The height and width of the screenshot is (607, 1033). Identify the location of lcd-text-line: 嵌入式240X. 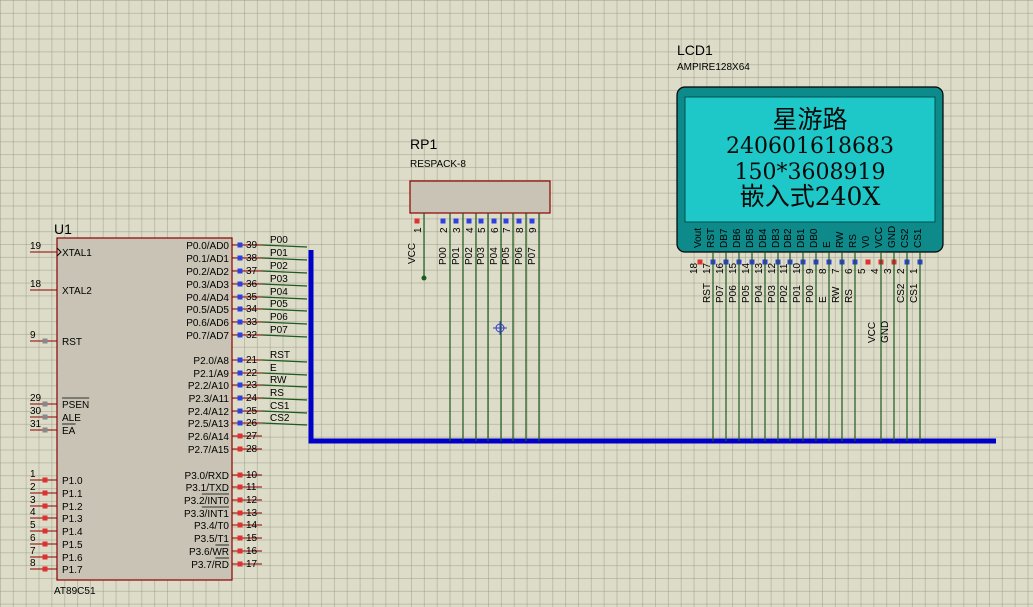
(810, 196).